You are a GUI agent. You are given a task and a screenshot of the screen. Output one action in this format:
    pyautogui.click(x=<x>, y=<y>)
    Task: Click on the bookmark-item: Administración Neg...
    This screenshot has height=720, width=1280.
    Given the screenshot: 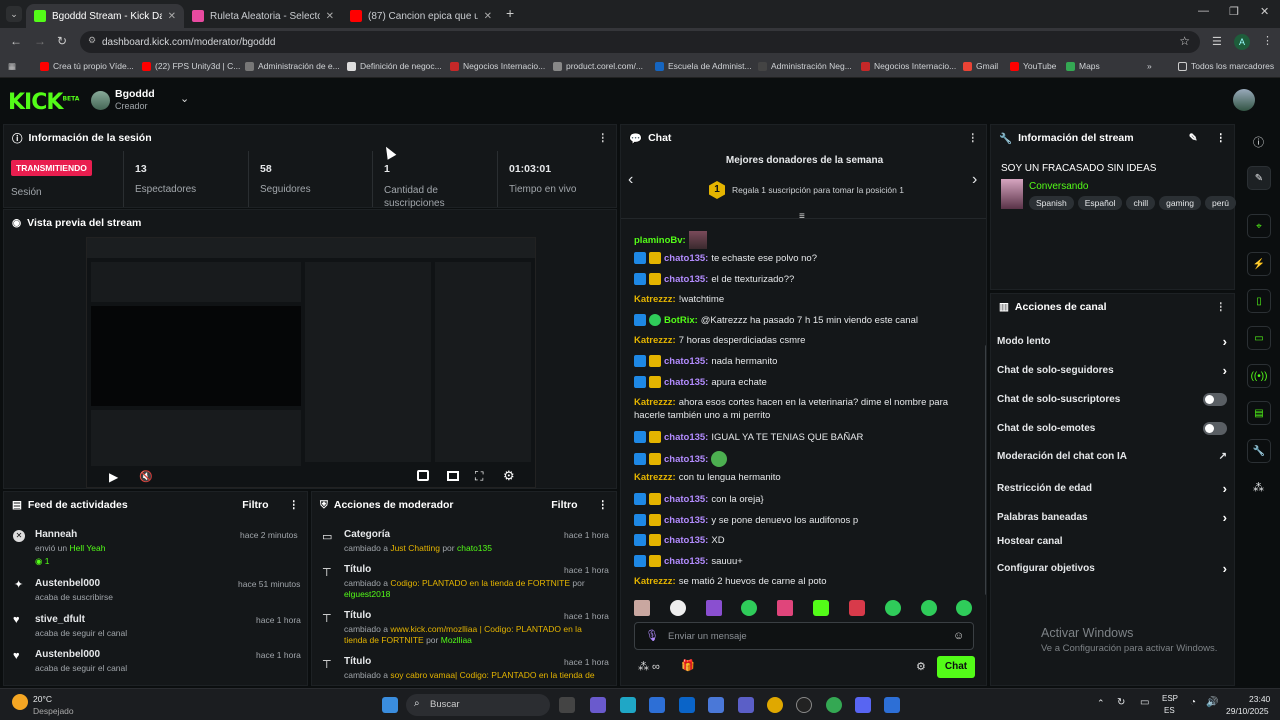 What is the action you would take?
    pyautogui.click(x=805, y=66)
    